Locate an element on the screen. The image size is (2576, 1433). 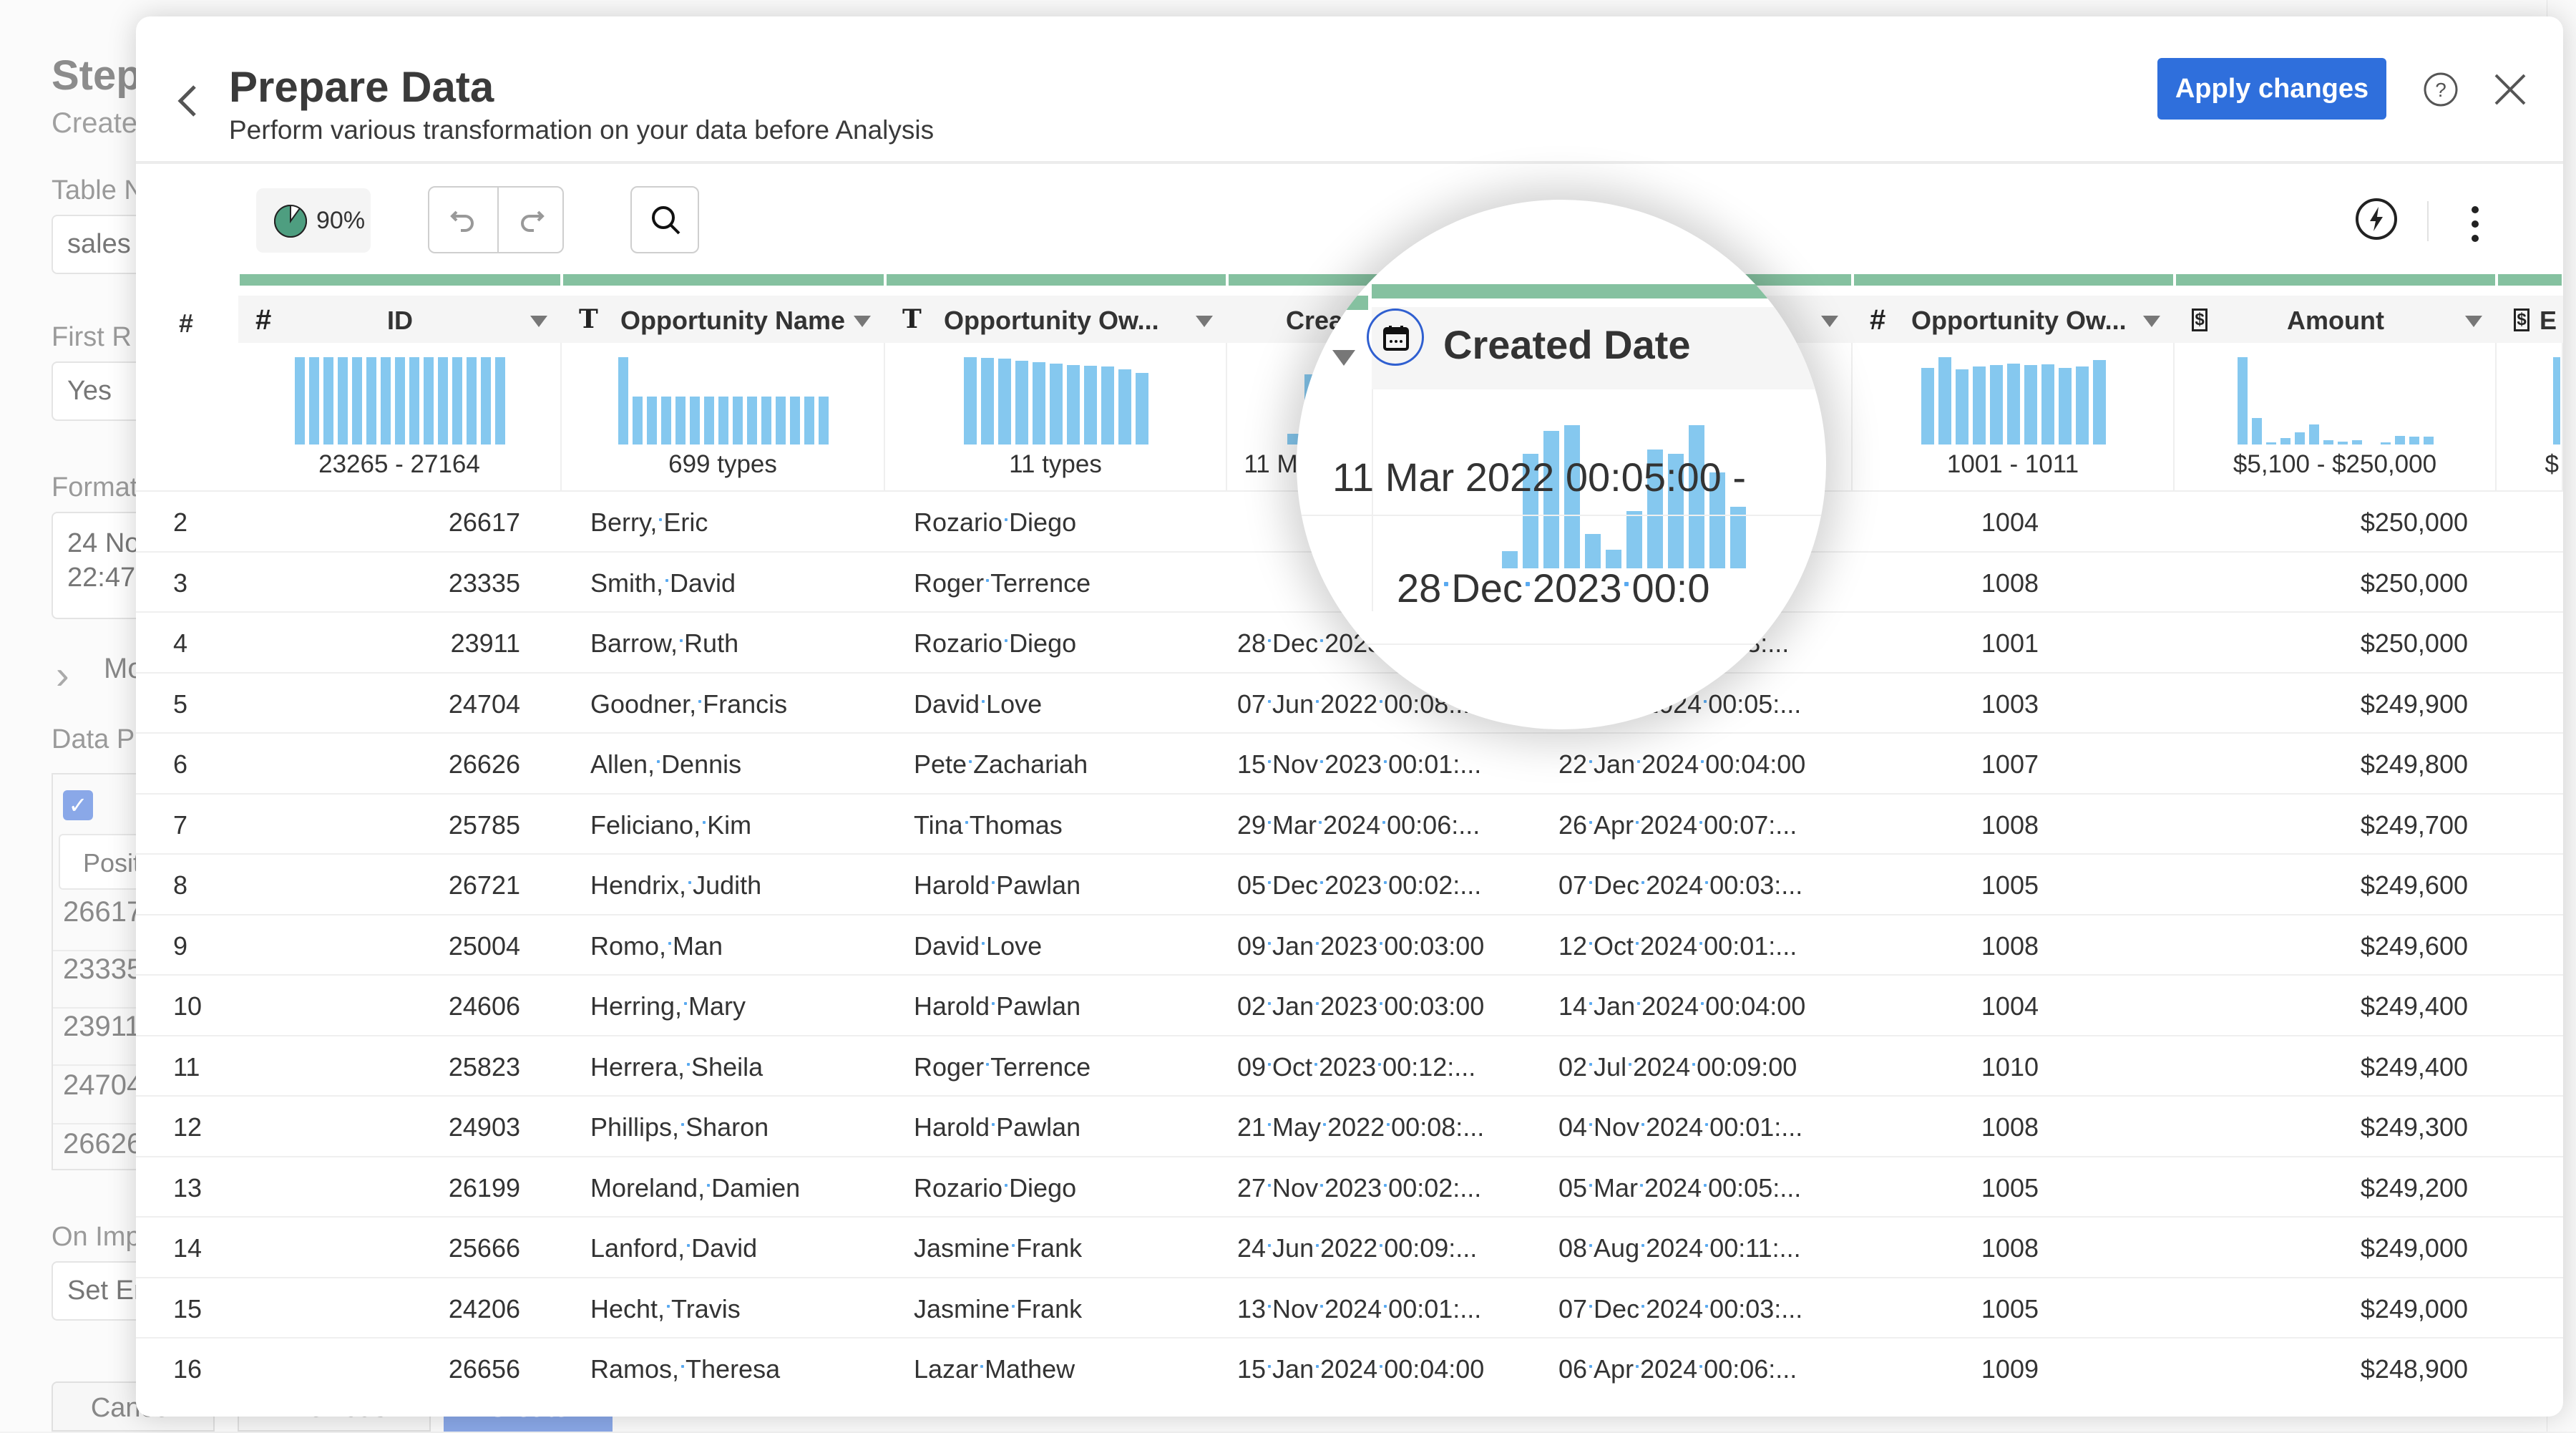
data-quality-indicator: 90% is located at coordinates (313, 220).